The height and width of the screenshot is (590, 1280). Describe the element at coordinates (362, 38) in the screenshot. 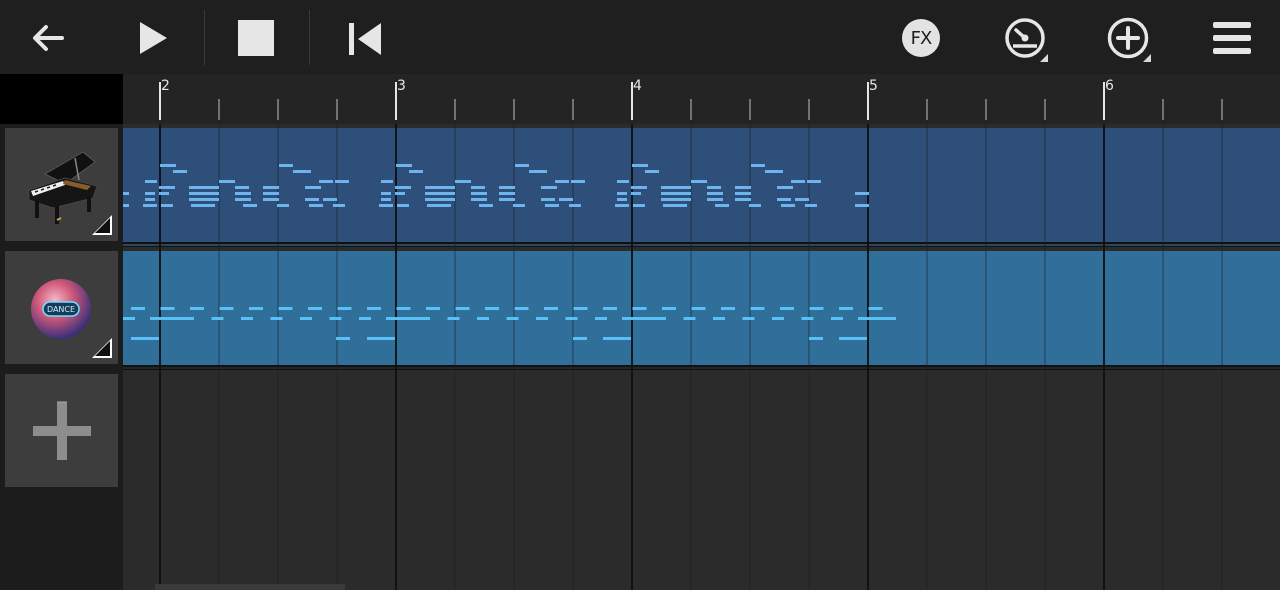

I see `skip-to-start-button` at that location.